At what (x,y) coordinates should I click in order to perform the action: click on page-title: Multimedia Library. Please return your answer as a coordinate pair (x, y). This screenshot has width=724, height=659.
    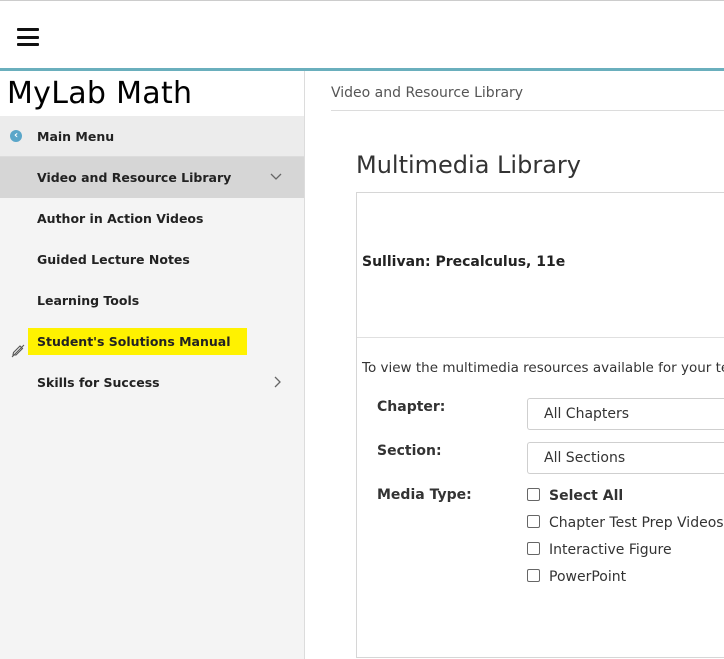
    Looking at the image, I should click on (468, 165).